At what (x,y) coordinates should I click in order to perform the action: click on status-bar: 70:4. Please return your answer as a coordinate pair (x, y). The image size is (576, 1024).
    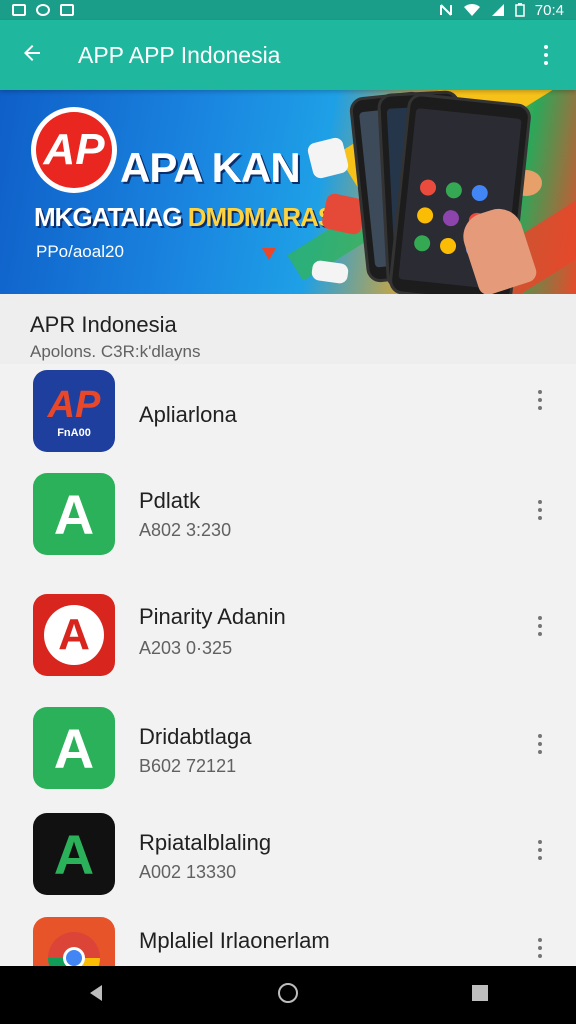
    Looking at the image, I should click on (288, 10).